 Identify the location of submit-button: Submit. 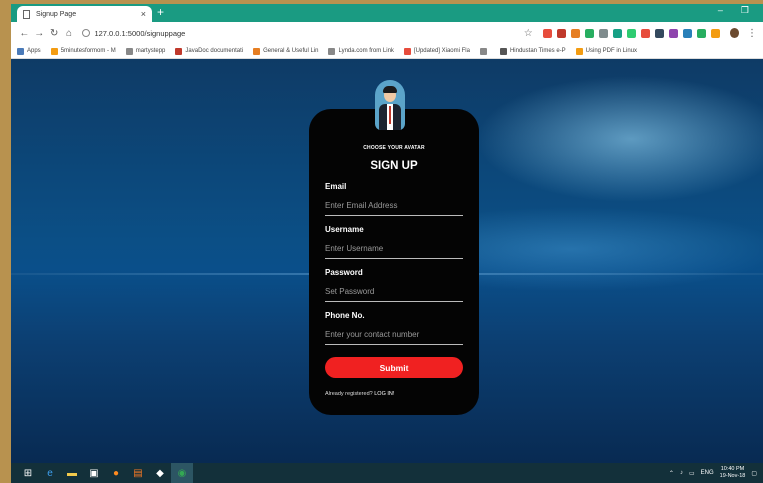
(394, 367).